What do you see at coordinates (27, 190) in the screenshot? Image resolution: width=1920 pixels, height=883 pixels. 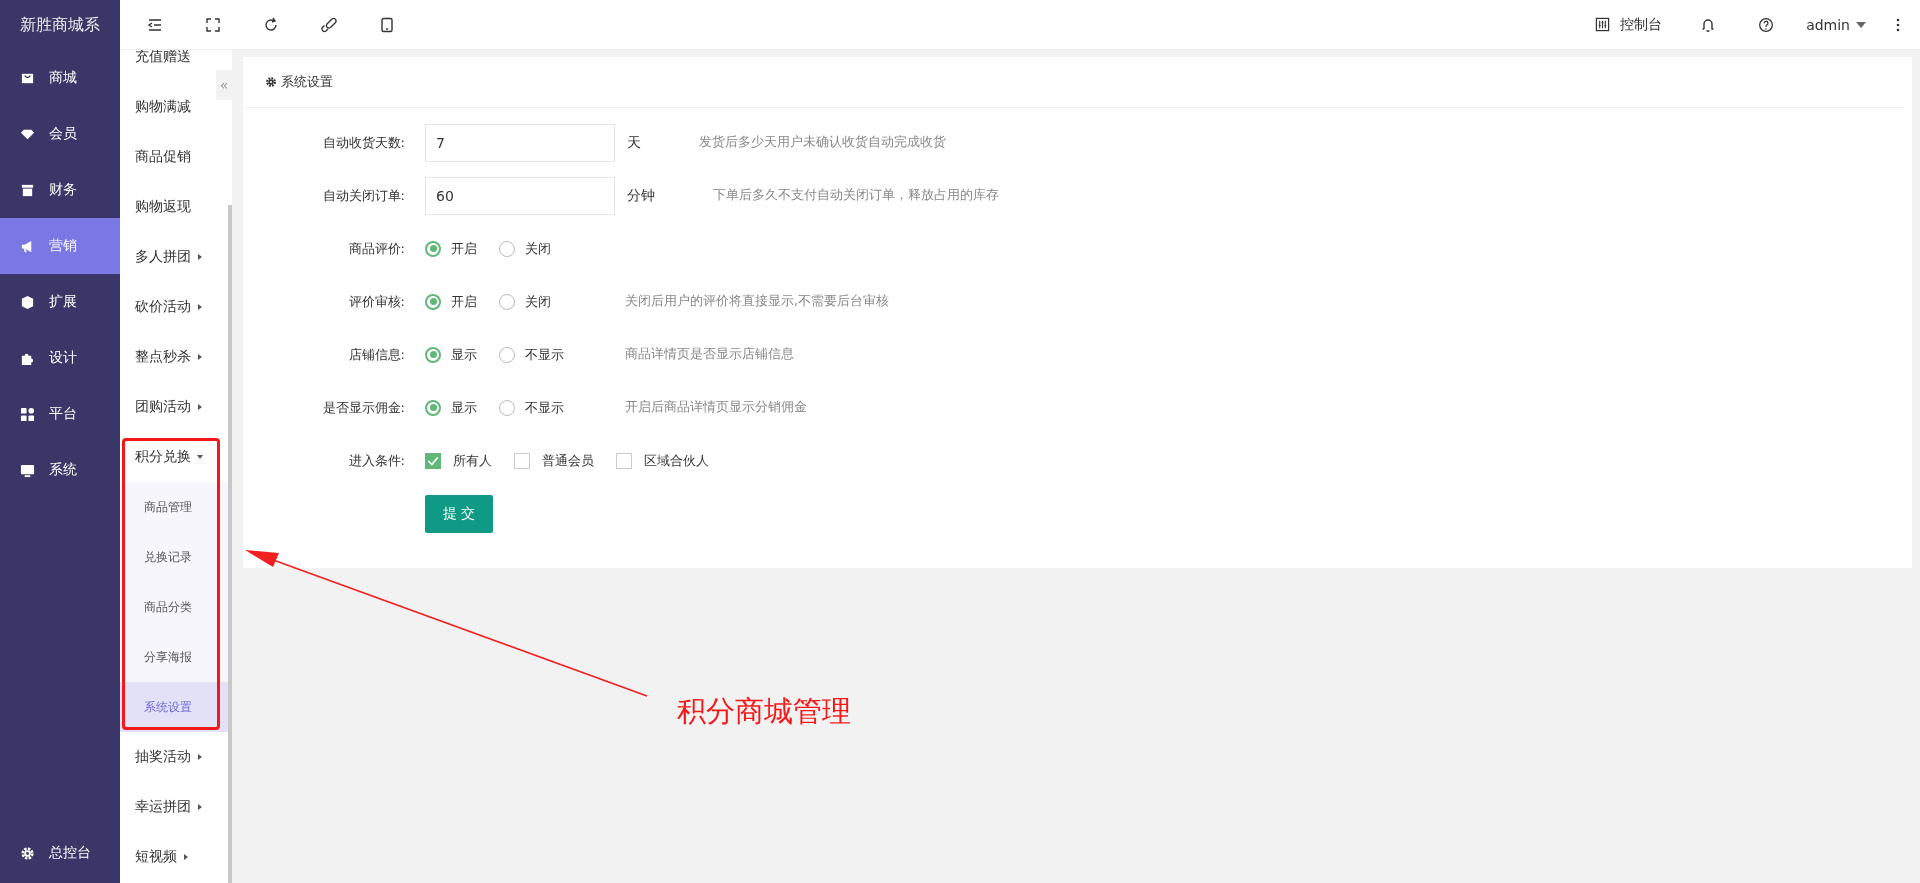 I see `box-icon` at bounding box center [27, 190].